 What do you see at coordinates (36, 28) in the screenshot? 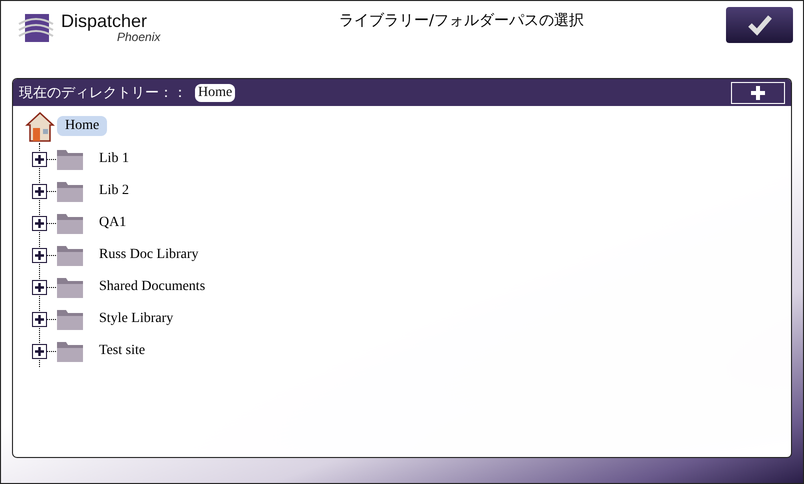
I see `logo-icon` at bounding box center [36, 28].